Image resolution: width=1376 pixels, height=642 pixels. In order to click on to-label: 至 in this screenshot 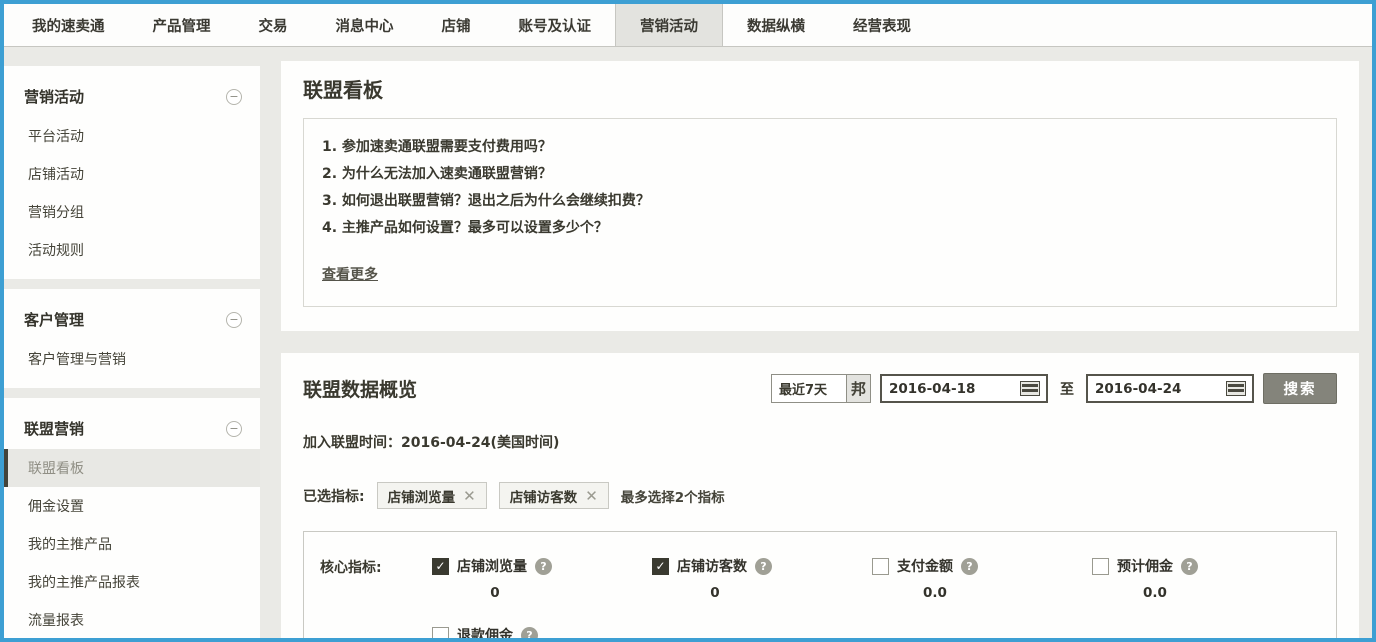, I will do `click(1067, 389)`.